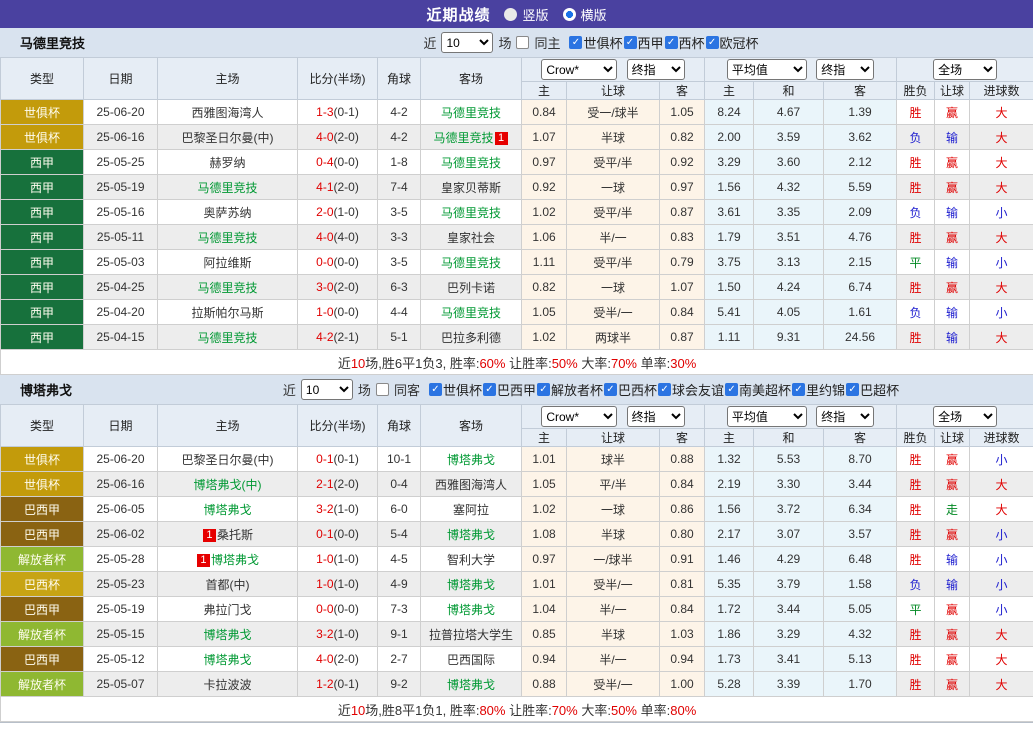 The height and width of the screenshot is (734, 1033). I want to click on home-team-link: 拉斯帕尔马斯, so click(227, 313).